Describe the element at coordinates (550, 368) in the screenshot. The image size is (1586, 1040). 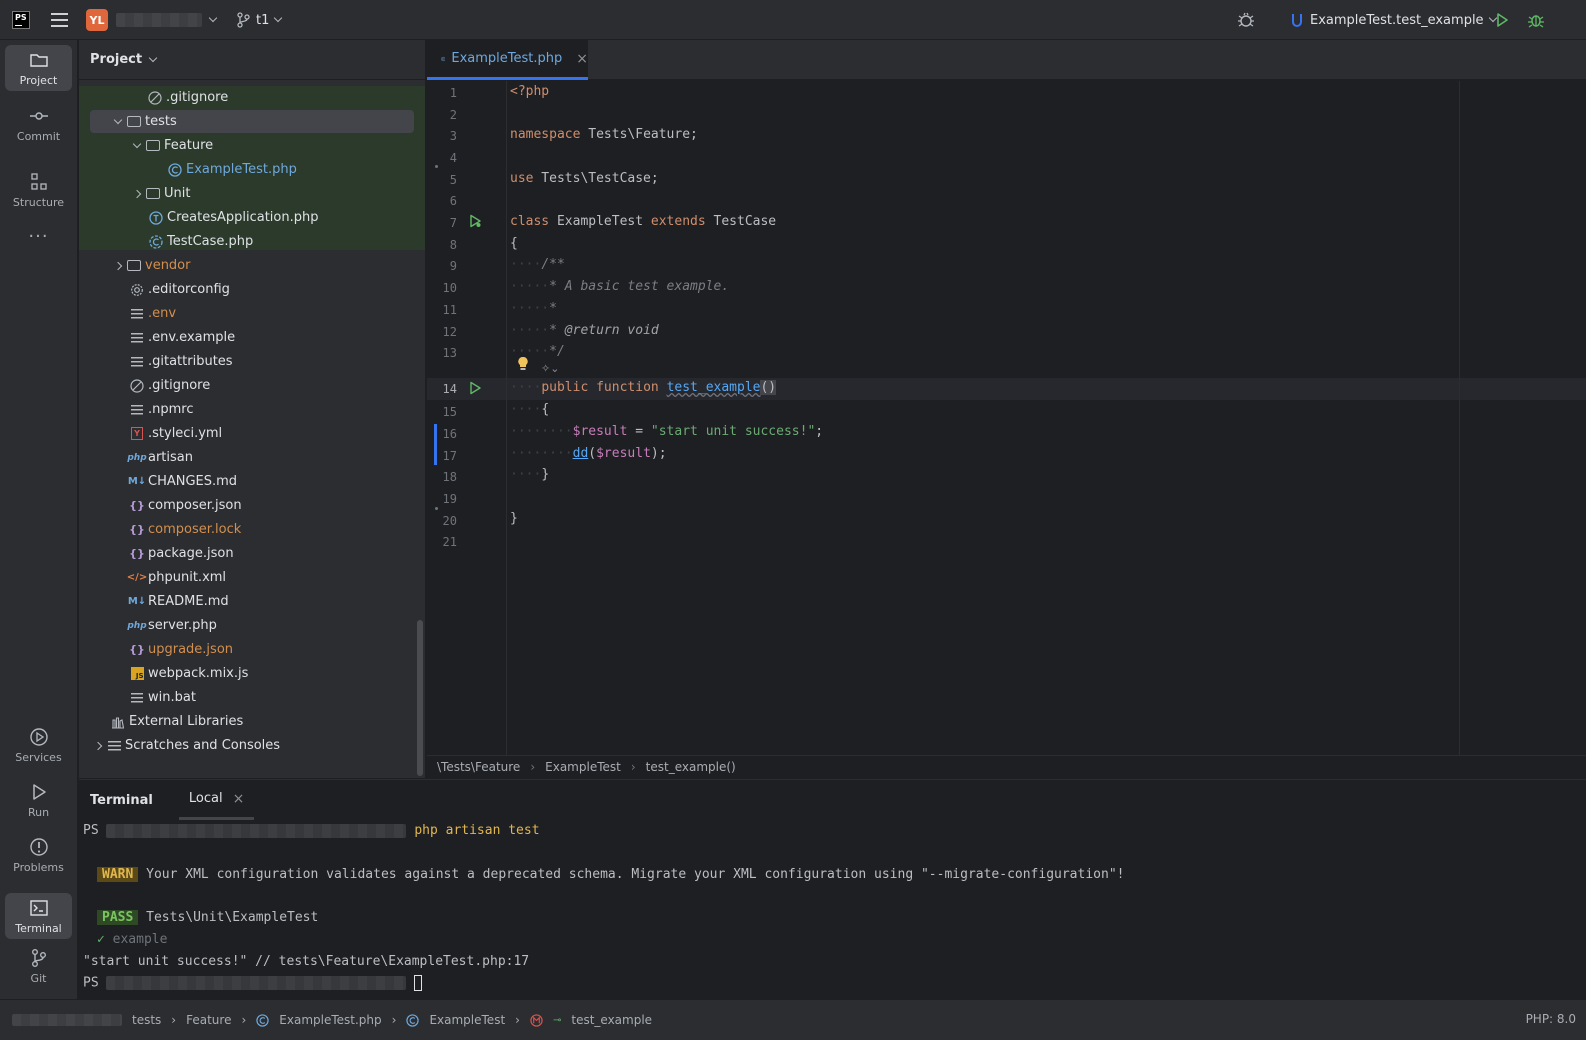
I see `ai-actions-icon: ✧⌄` at that location.